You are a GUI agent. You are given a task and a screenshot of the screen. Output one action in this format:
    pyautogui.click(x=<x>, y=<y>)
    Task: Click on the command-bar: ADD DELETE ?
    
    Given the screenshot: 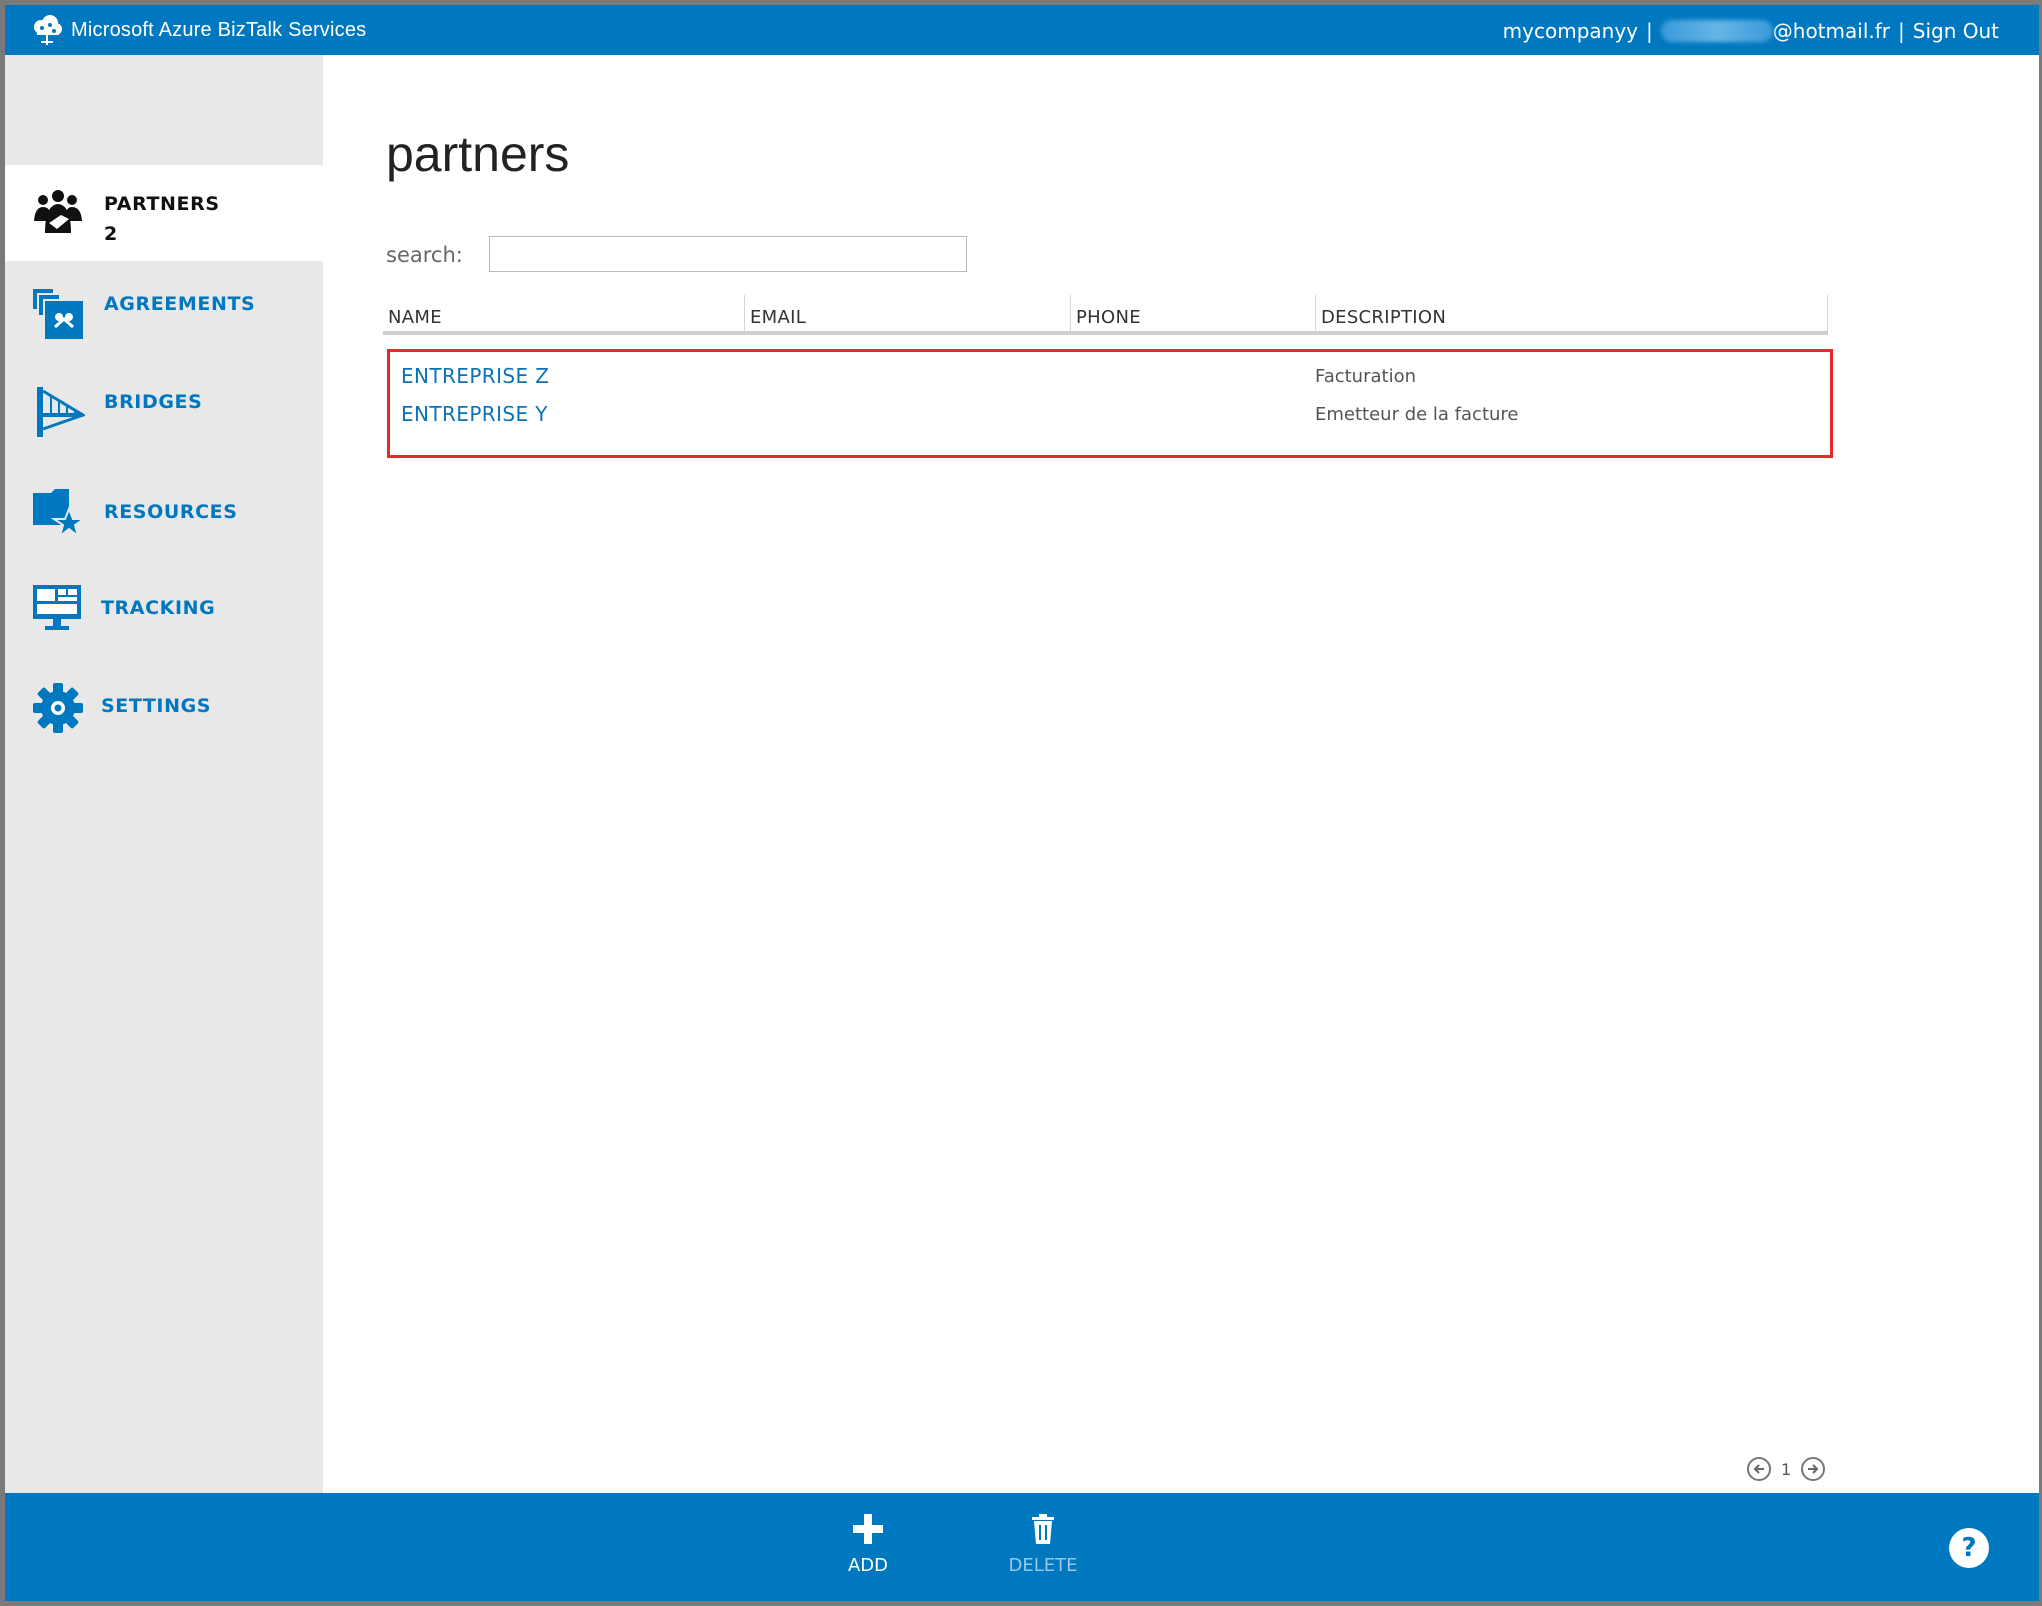 What is the action you would take?
    pyautogui.click(x=1022, y=1547)
    